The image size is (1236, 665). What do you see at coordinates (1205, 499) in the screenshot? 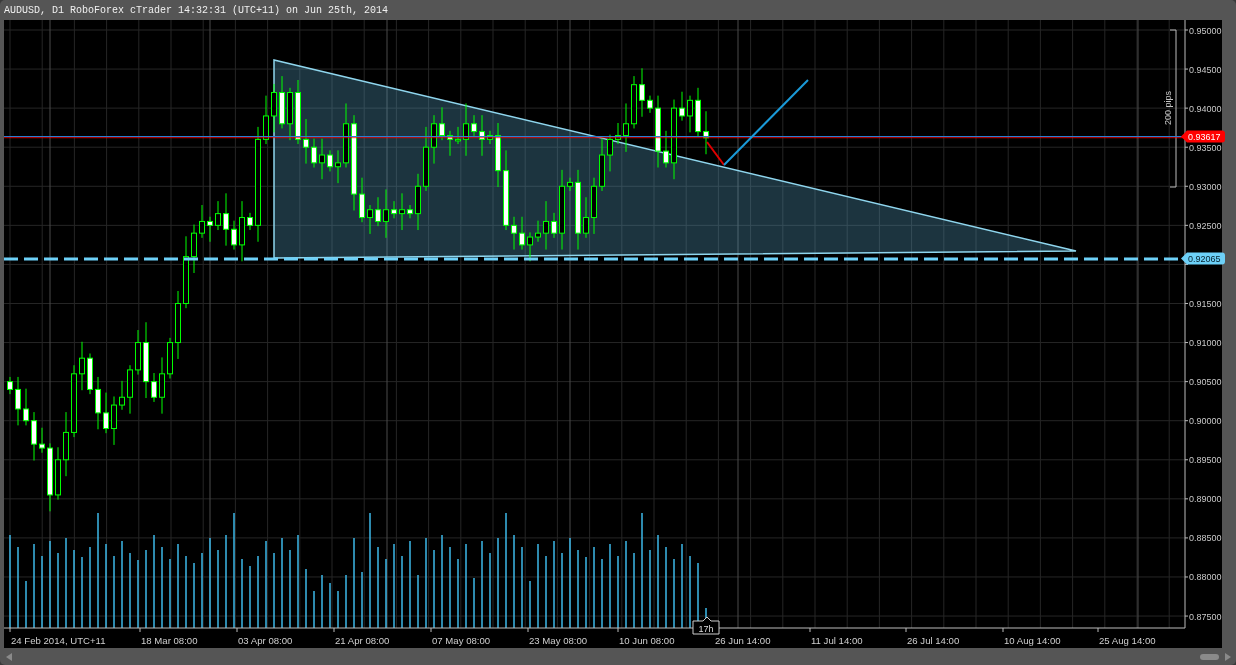
I see `price-tick-label: 0.89000` at bounding box center [1205, 499].